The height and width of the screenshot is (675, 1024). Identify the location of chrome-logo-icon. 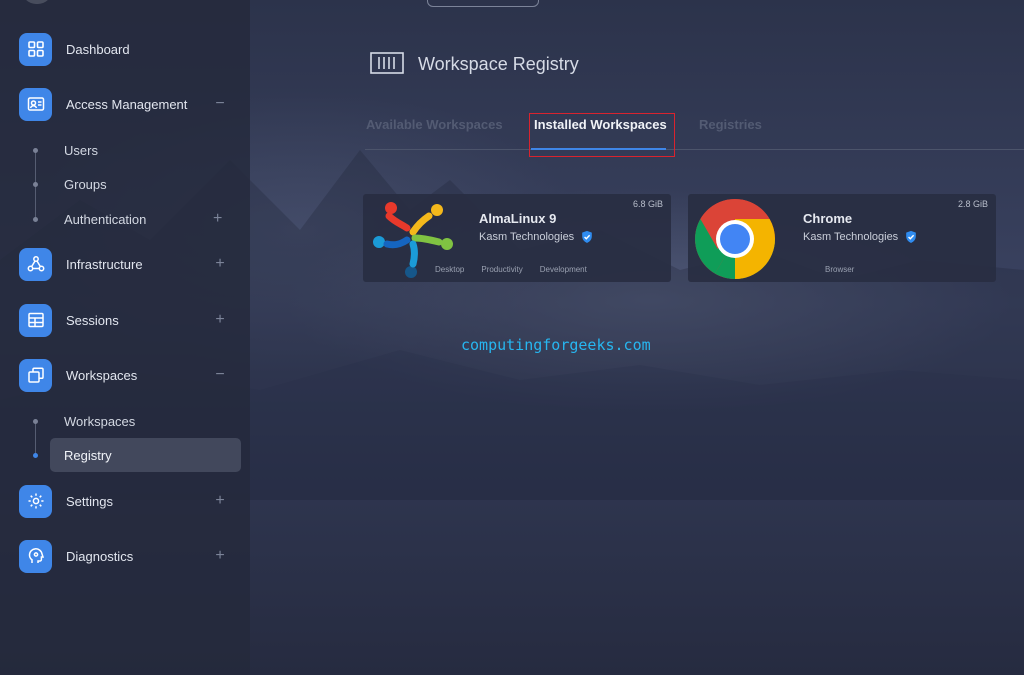
(735, 239).